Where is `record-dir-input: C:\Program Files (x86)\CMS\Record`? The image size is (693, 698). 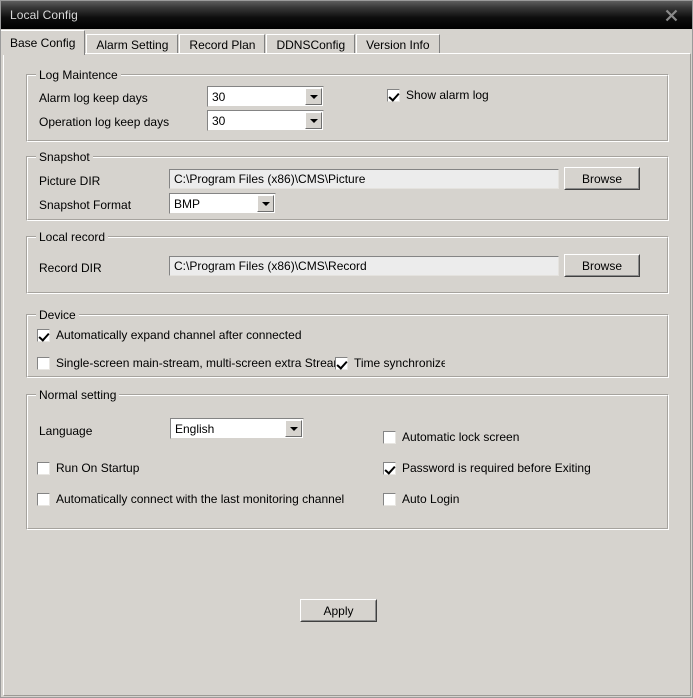
record-dir-input: C:\Program Files (x86)\CMS\Record is located at coordinates (364, 266).